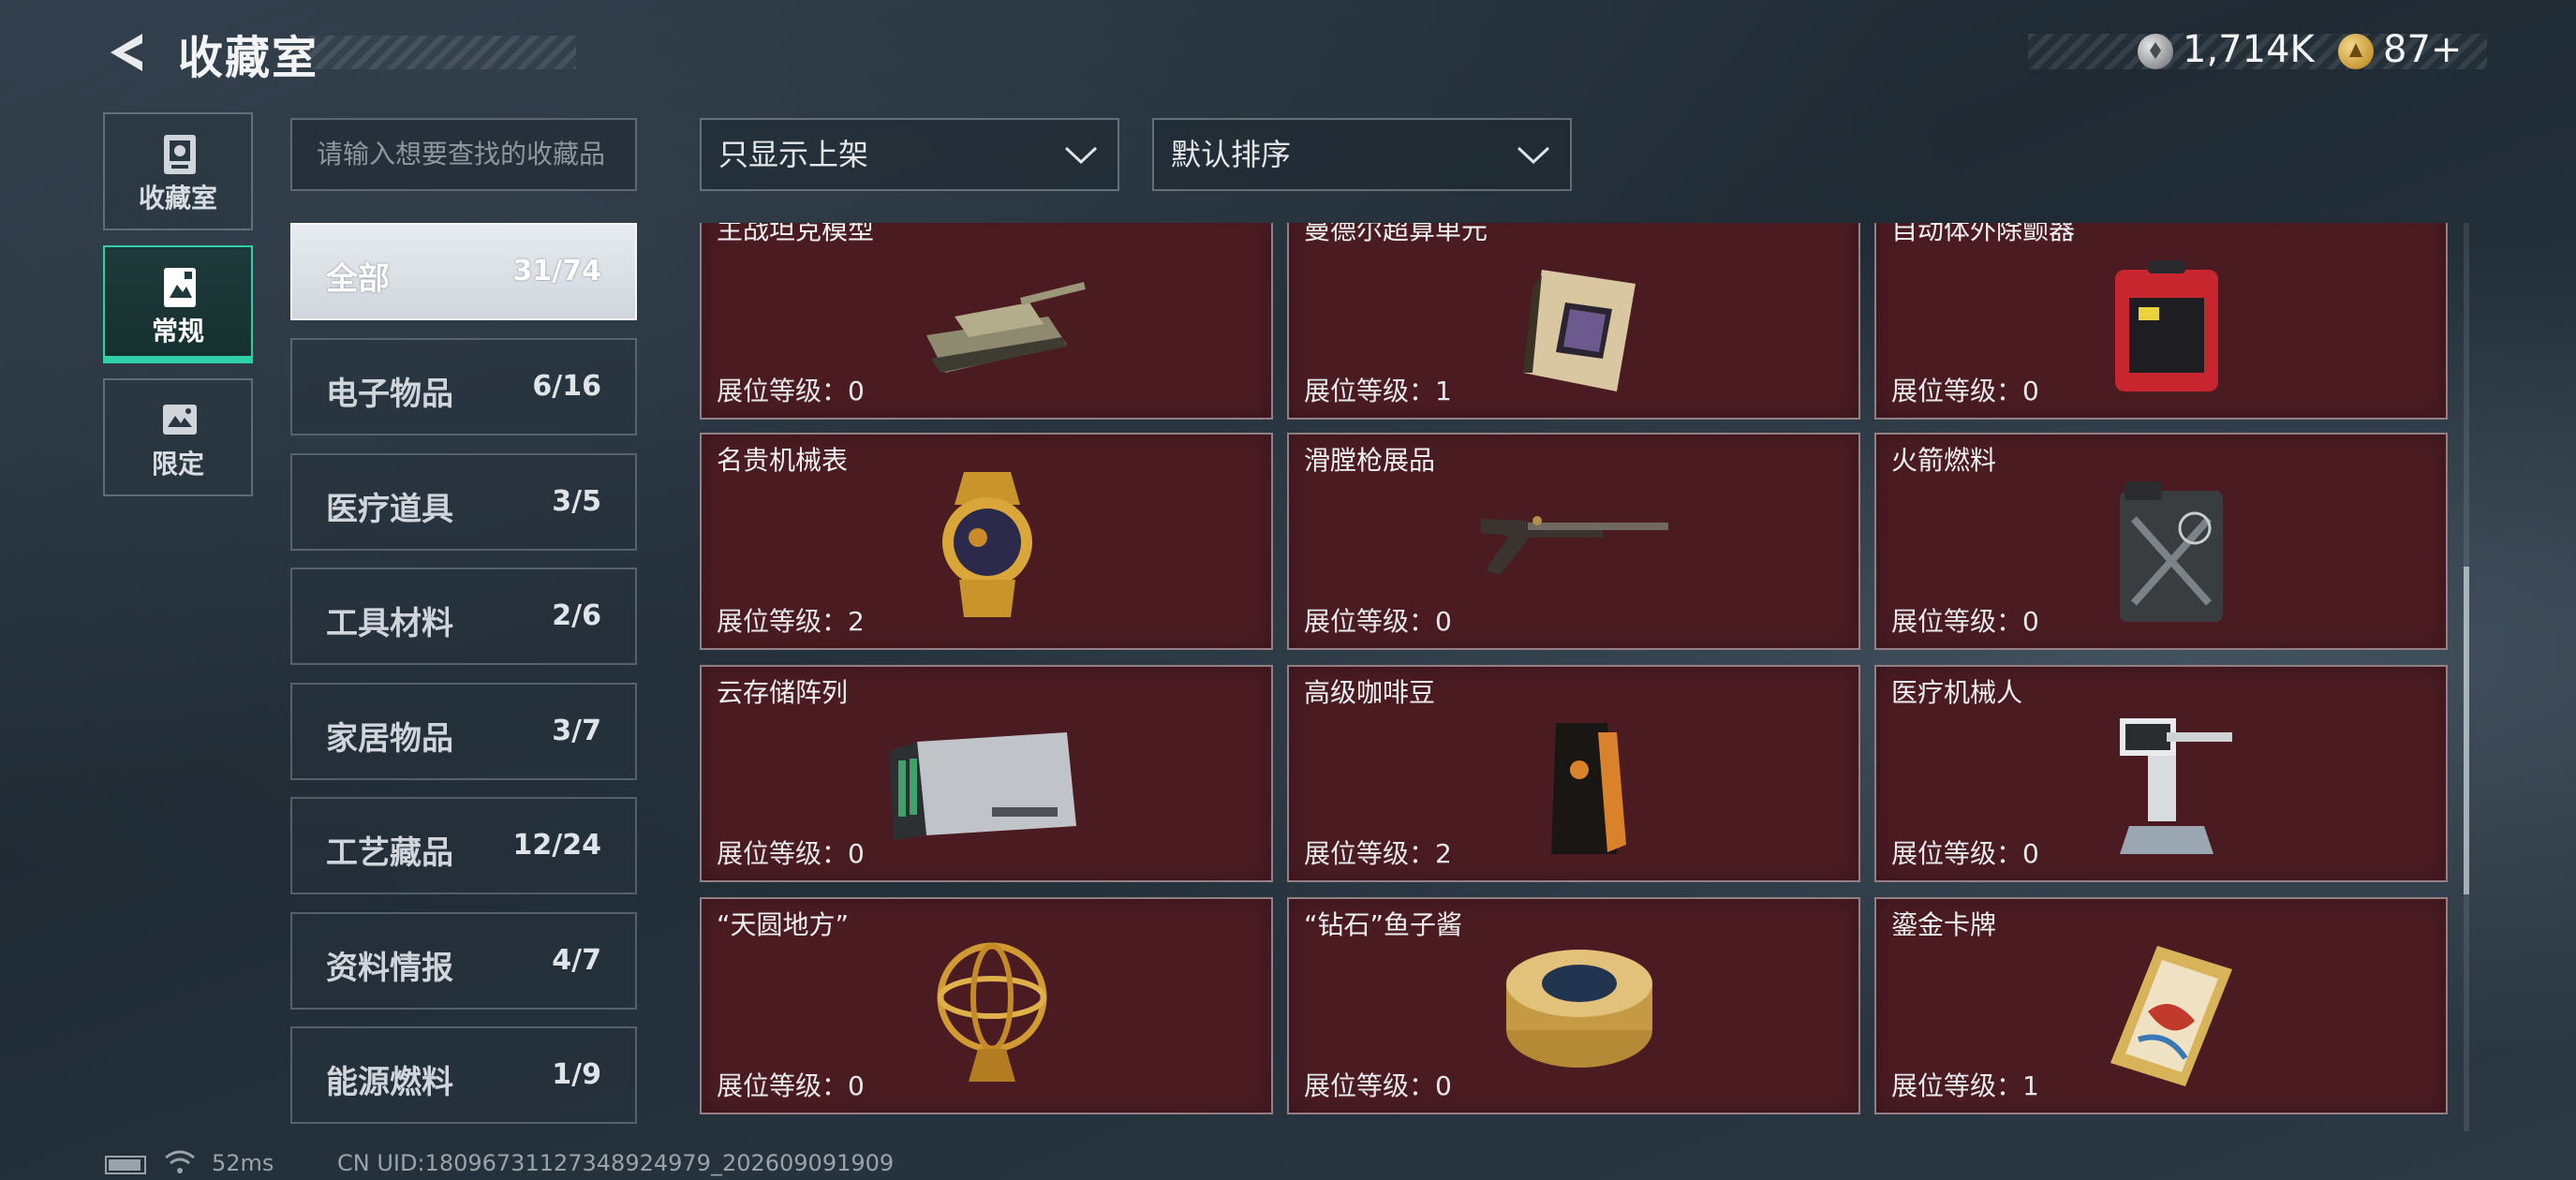 The height and width of the screenshot is (1180, 2576). Describe the element at coordinates (556, 271) in the screenshot. I see `category-count: 31/74` at that location.